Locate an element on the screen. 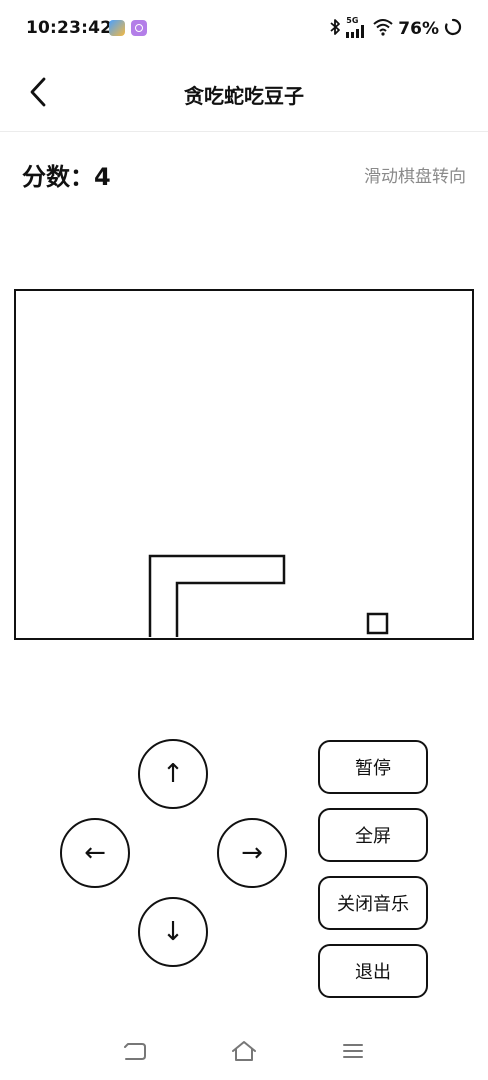 The image size is (488, 1080). food-bean is located at coordinates (377, 623).